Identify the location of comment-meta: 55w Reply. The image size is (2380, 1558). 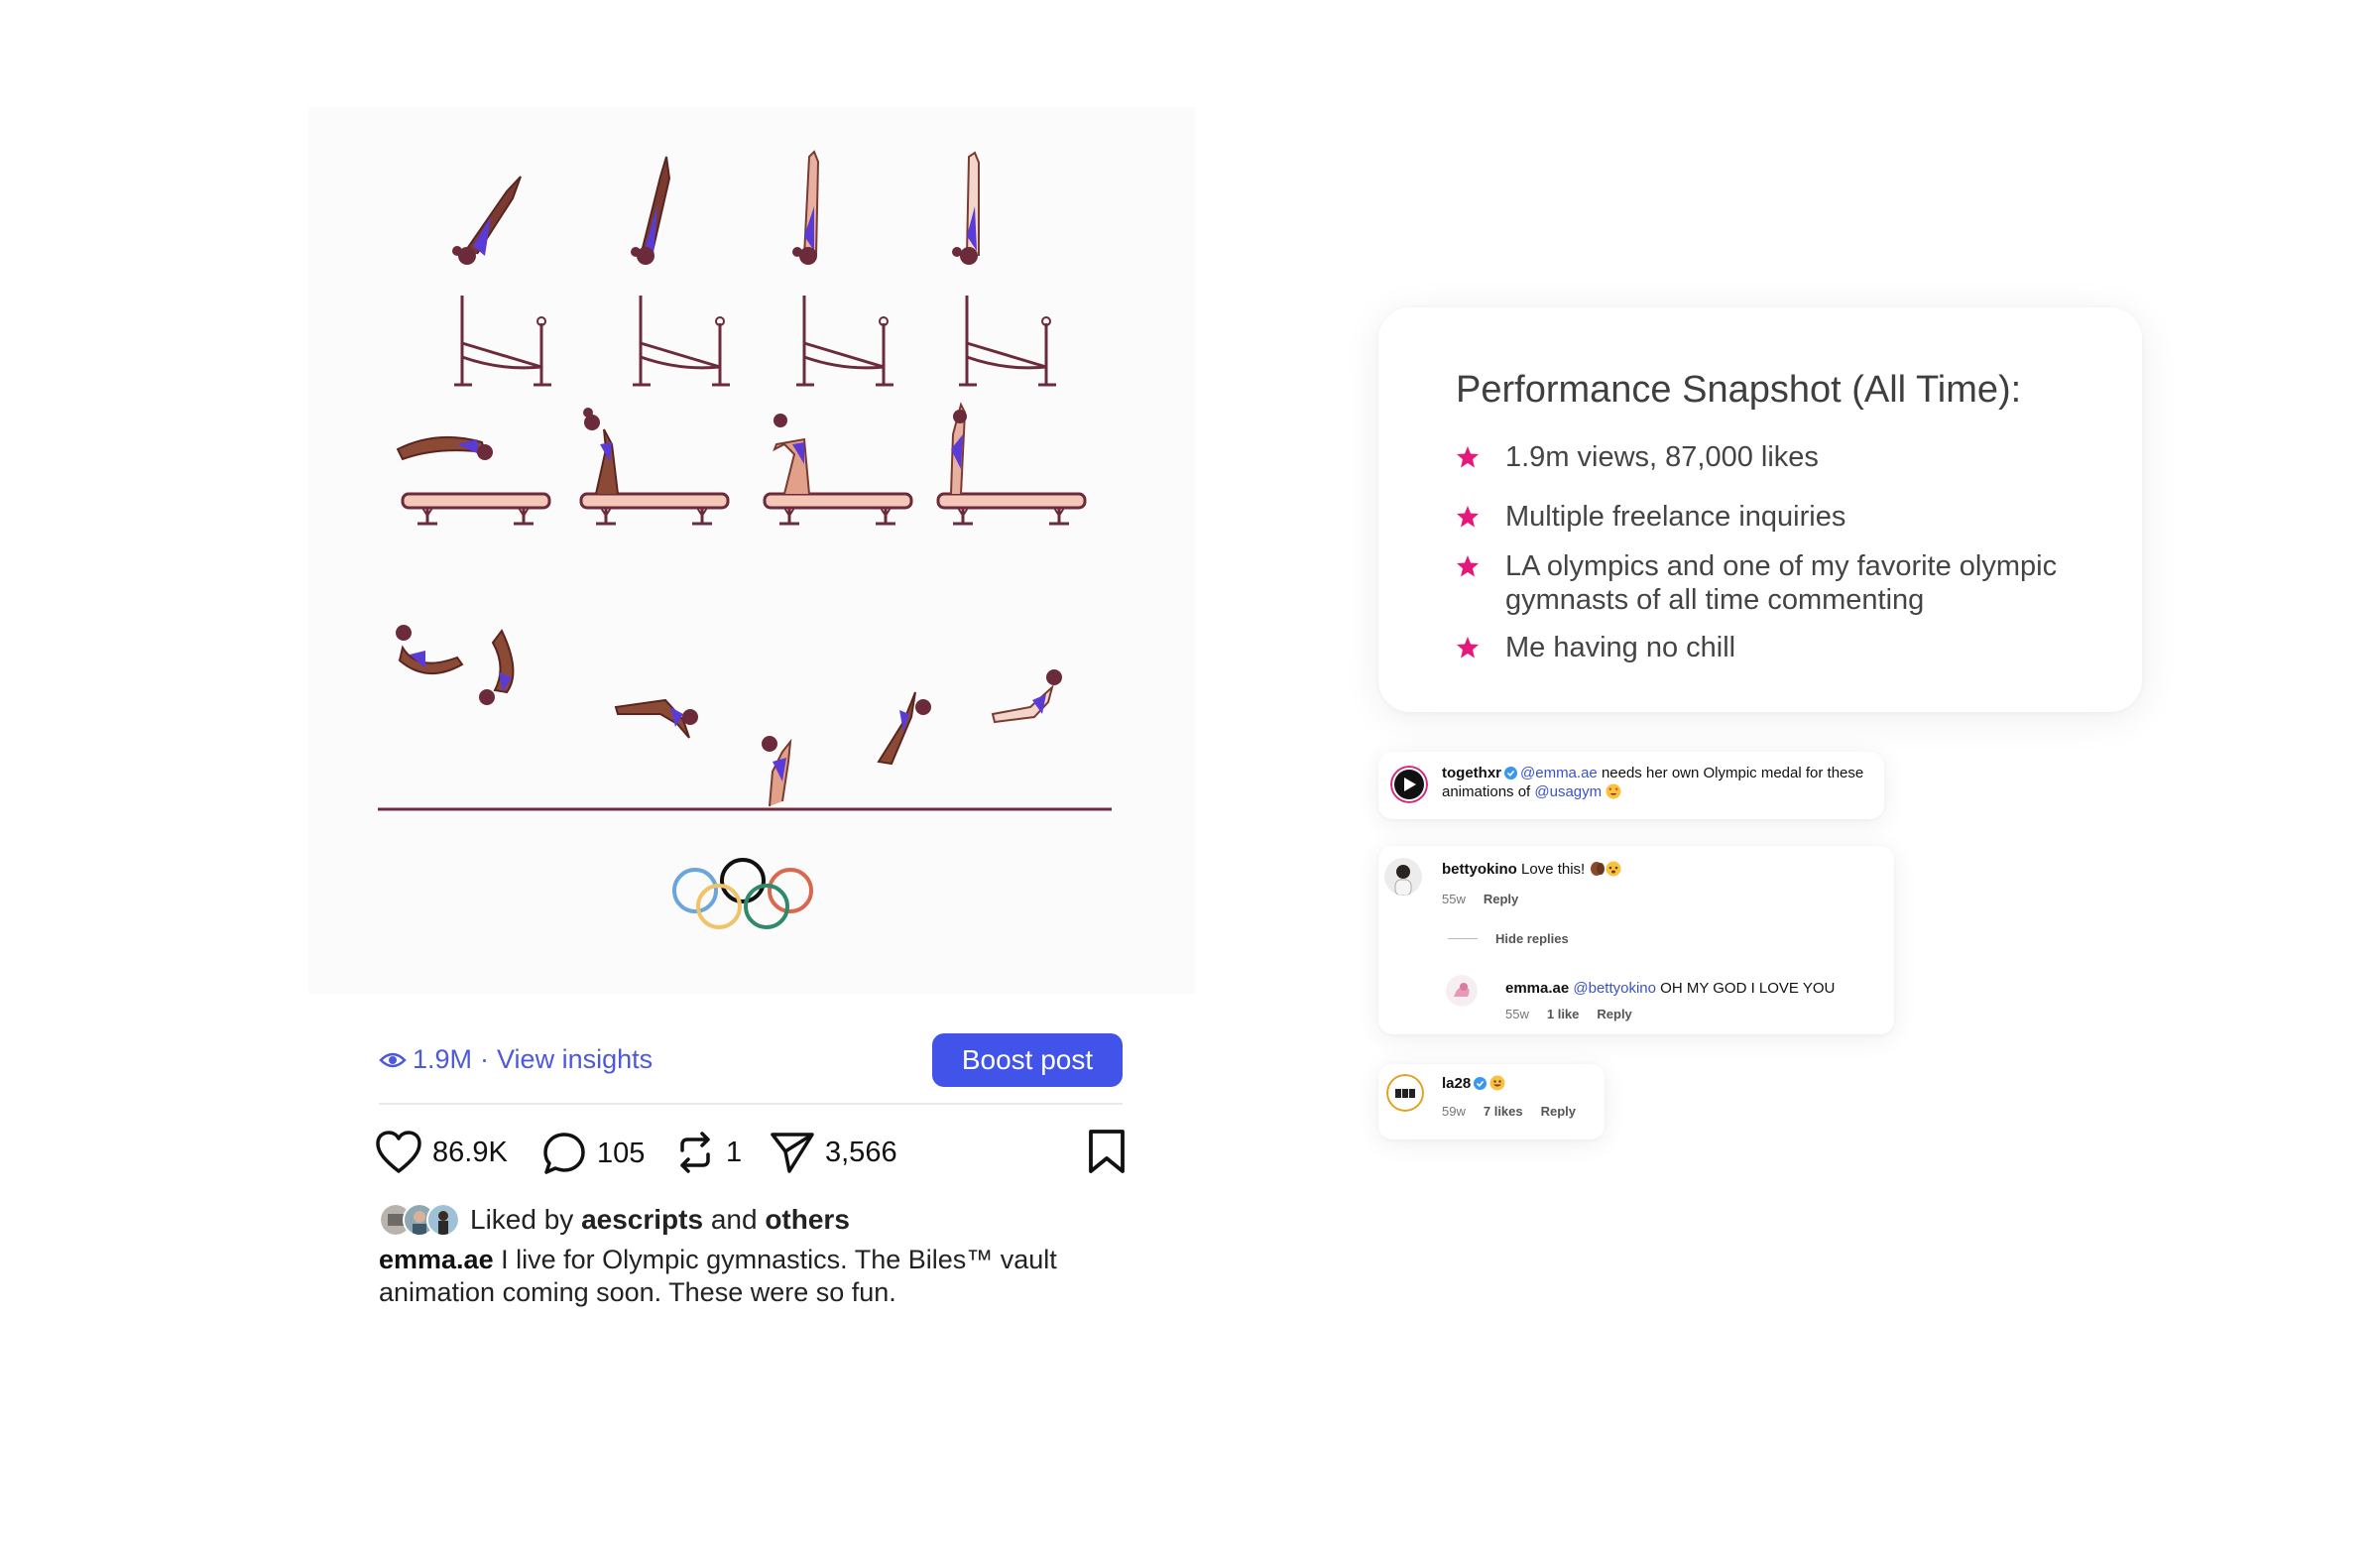
(1489, 899).